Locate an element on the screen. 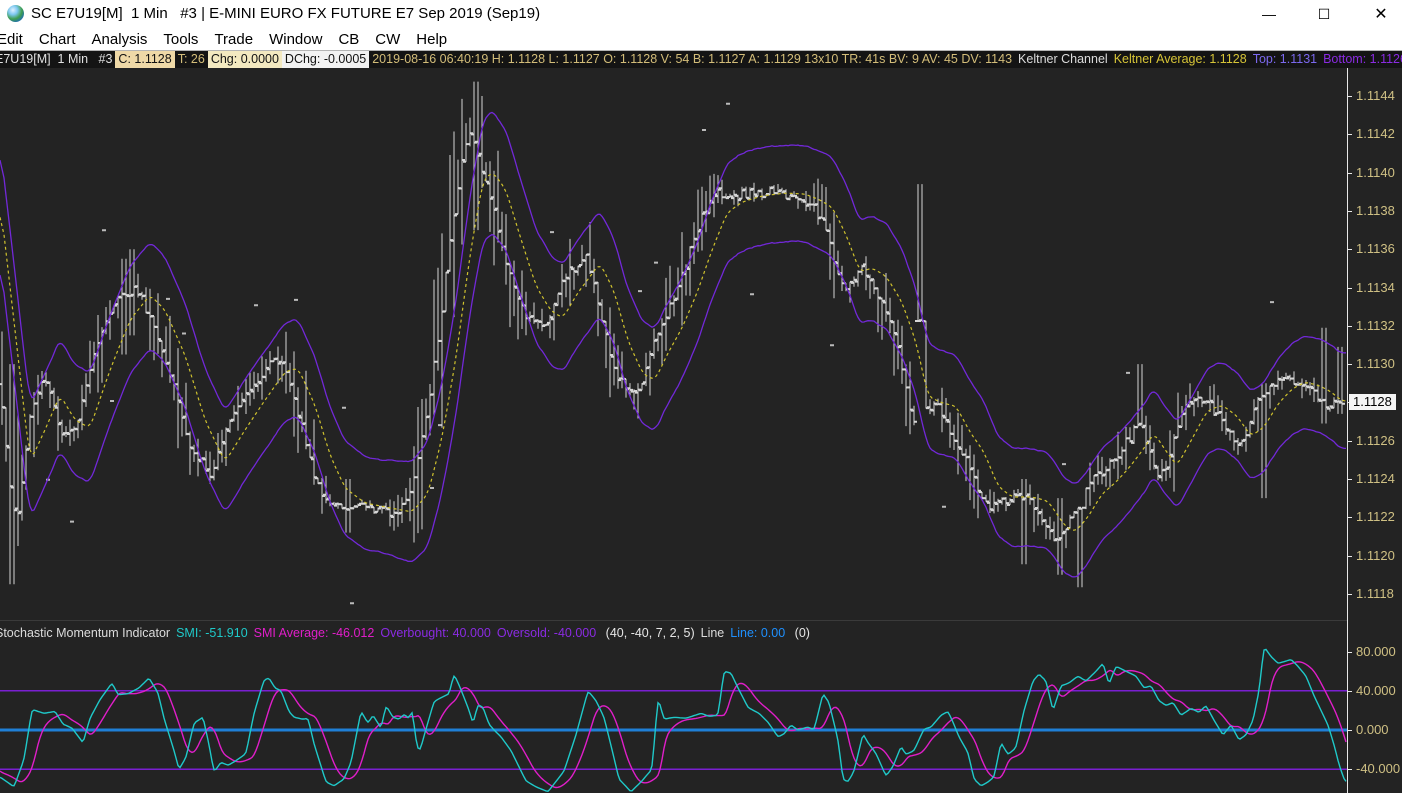 Image resolution: width=1402 pixels, height=793 pixels. status-segment-8: Top: 1.1131 is located at coordinates (1285, 59).